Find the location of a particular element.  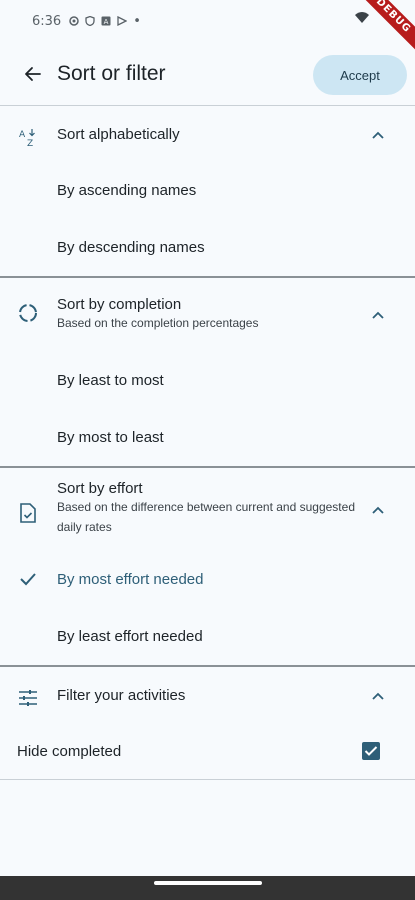

back-button is located at coordinates (33, 74).